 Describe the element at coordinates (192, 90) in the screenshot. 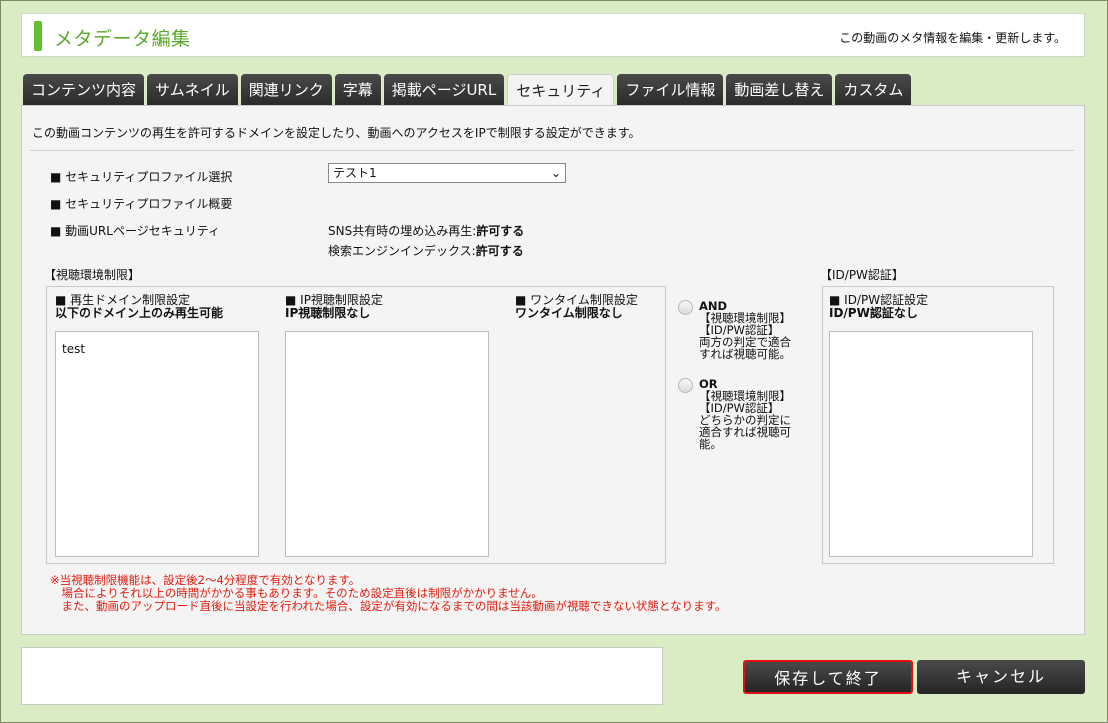

I see `tab-thumbnail: サムネイル` at that location.